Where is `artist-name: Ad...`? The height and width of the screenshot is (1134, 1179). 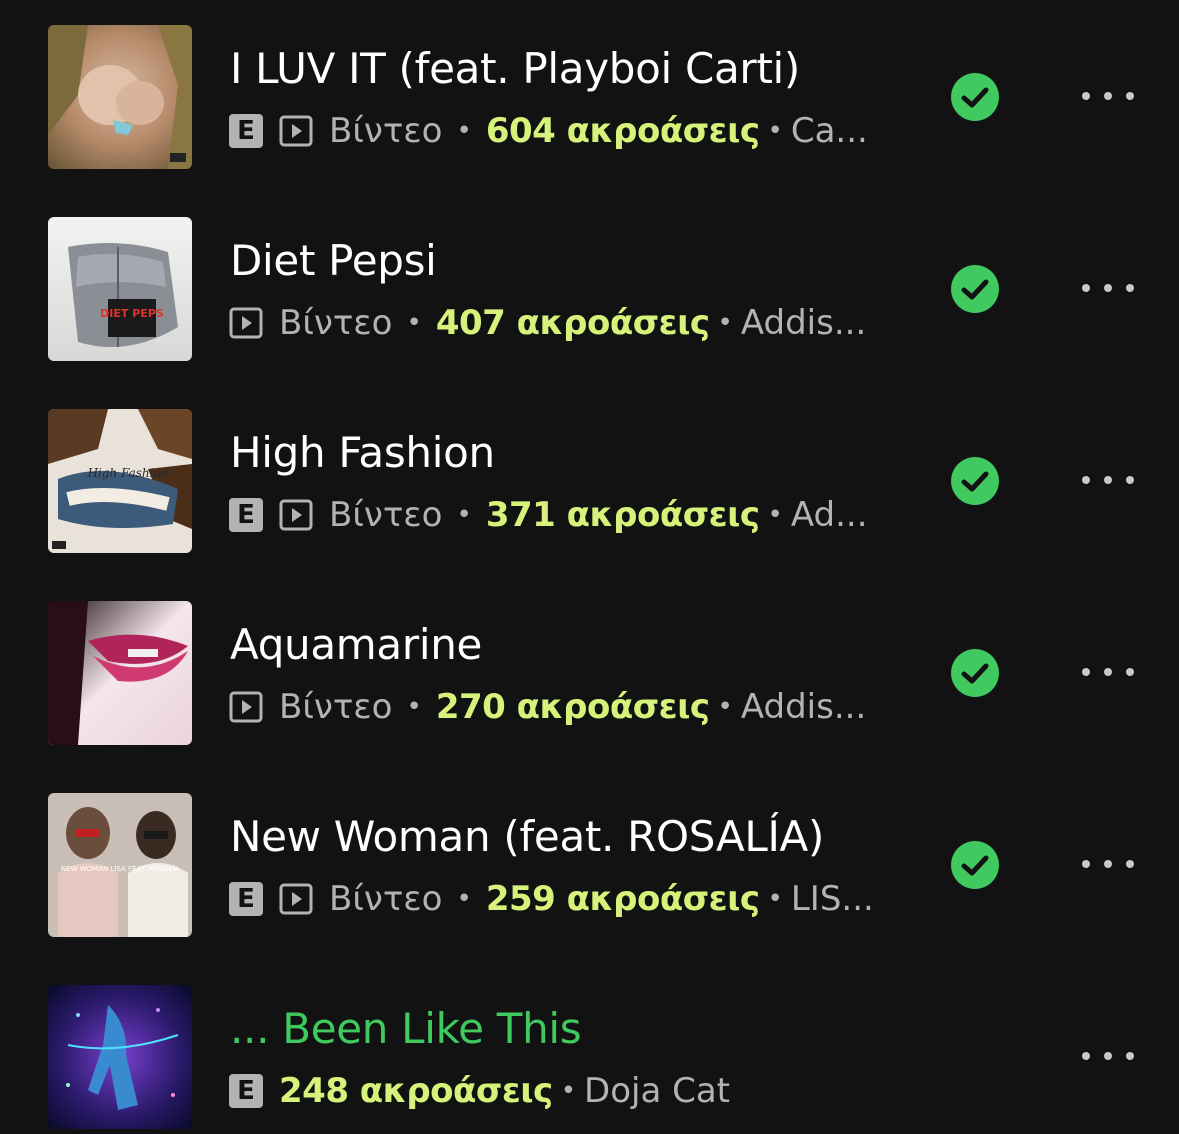 artist-name: Ad... is located at coordinates (829, 515).